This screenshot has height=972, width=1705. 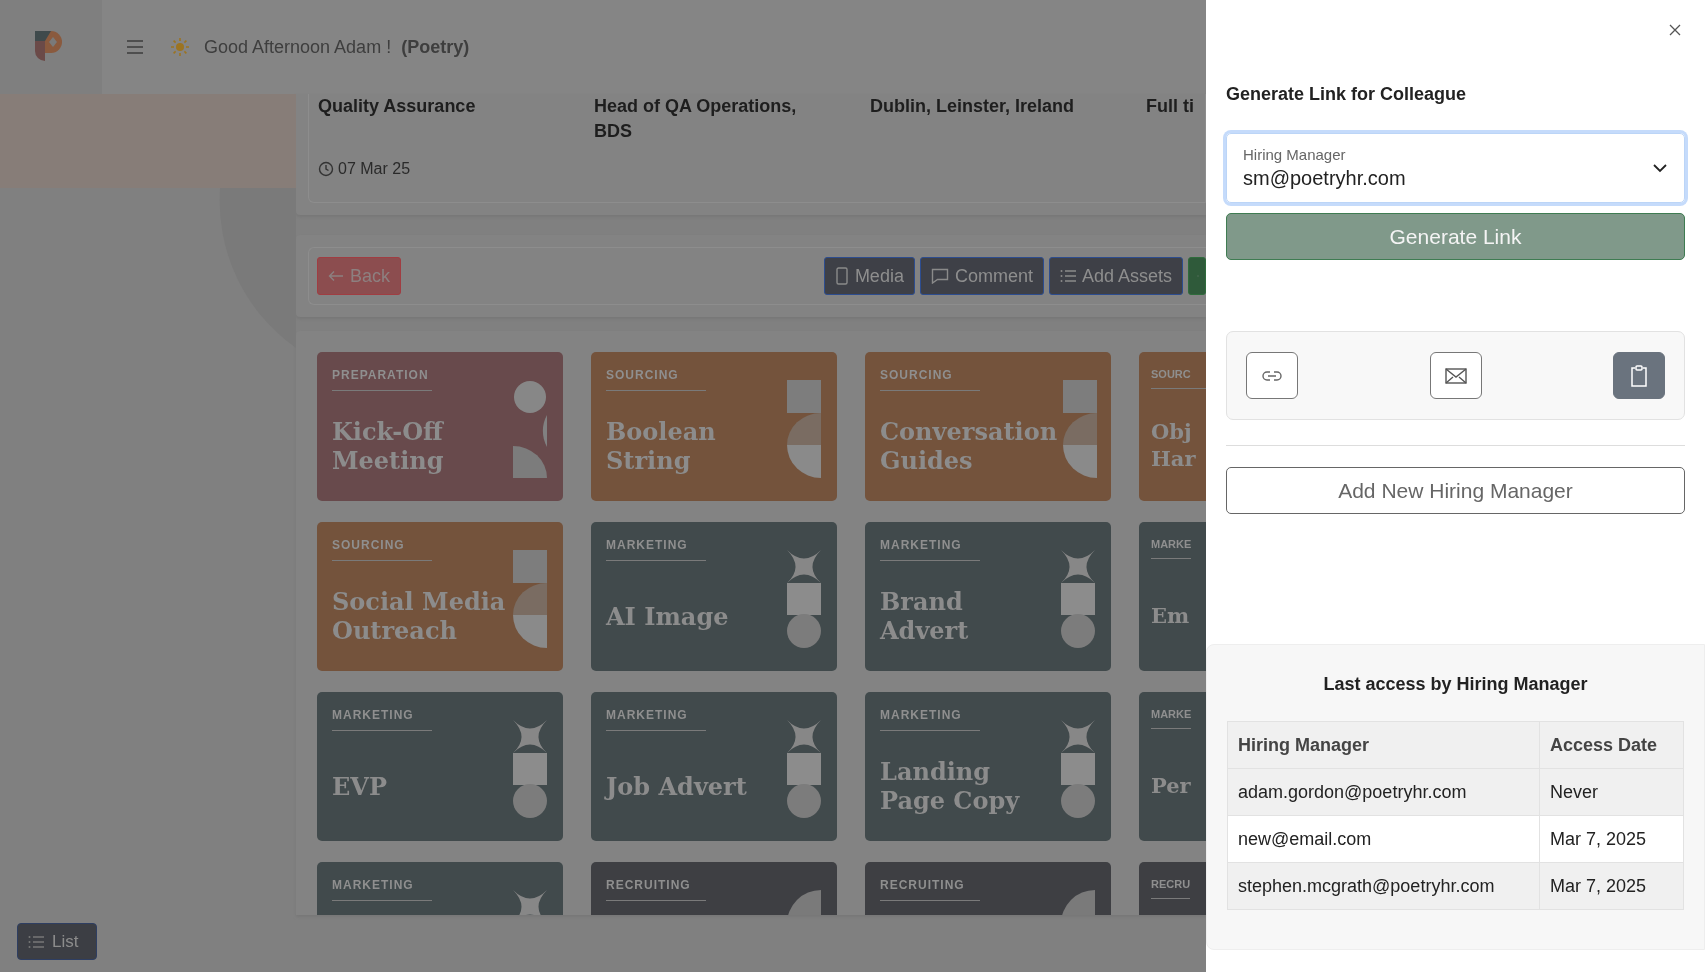 I want to click on sun-icon, so click(x=180, y=47).